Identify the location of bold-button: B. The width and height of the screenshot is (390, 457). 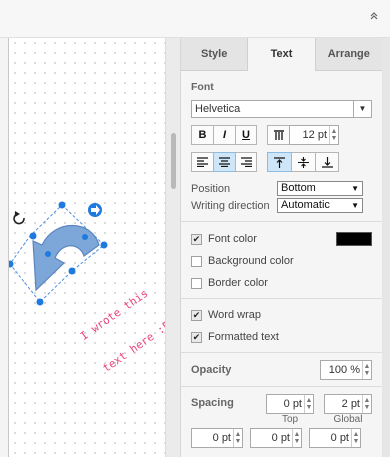
(202, 135).